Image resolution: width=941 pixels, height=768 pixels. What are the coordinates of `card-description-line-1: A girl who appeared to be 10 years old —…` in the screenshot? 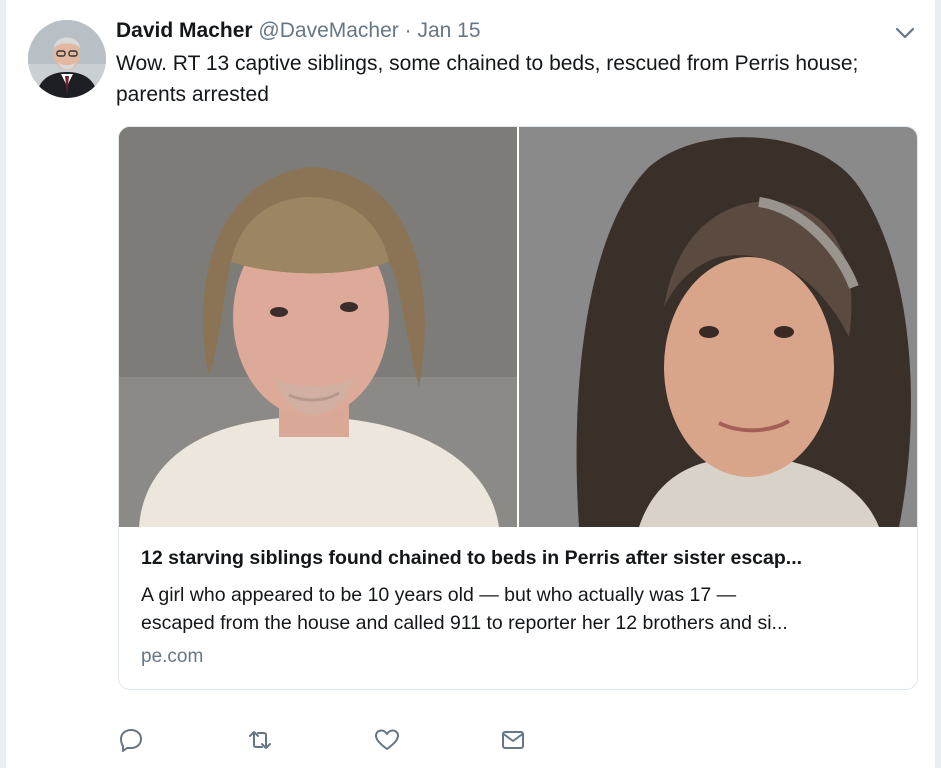 It's located at (439, 595).